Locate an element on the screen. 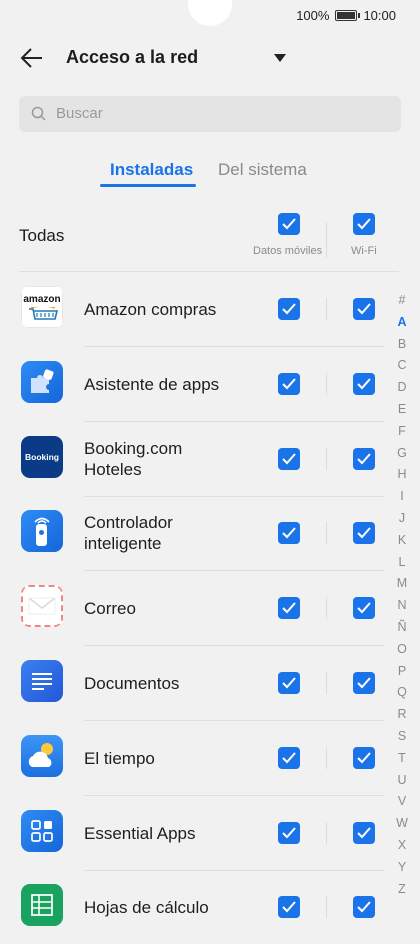 This screenshot has width=420, height=944. alphabet-letter: I is located at coordinates (402, 497).